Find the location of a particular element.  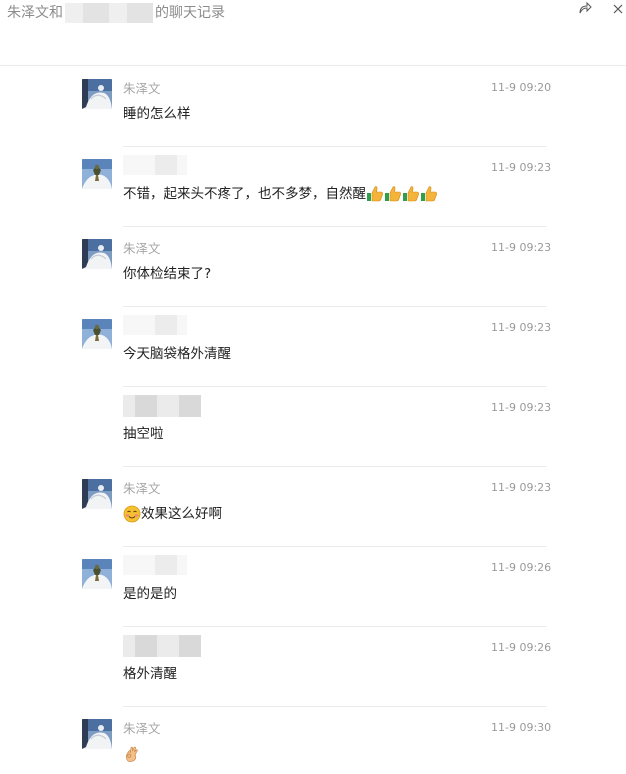

smile-face-icon is located at coordinates (132, 514).